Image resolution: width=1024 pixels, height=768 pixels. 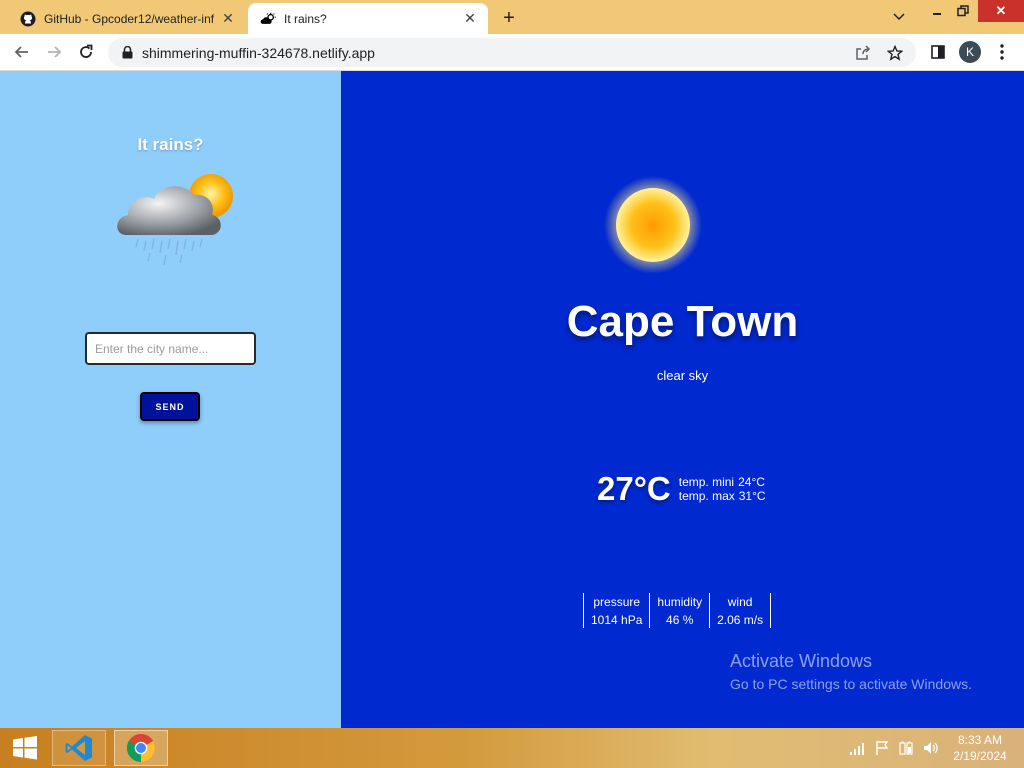 What do you see at coordinates (740, 620) in the screenshot?
I see `stat-value: 2.06 m/s` at bounding box center [740, 620].